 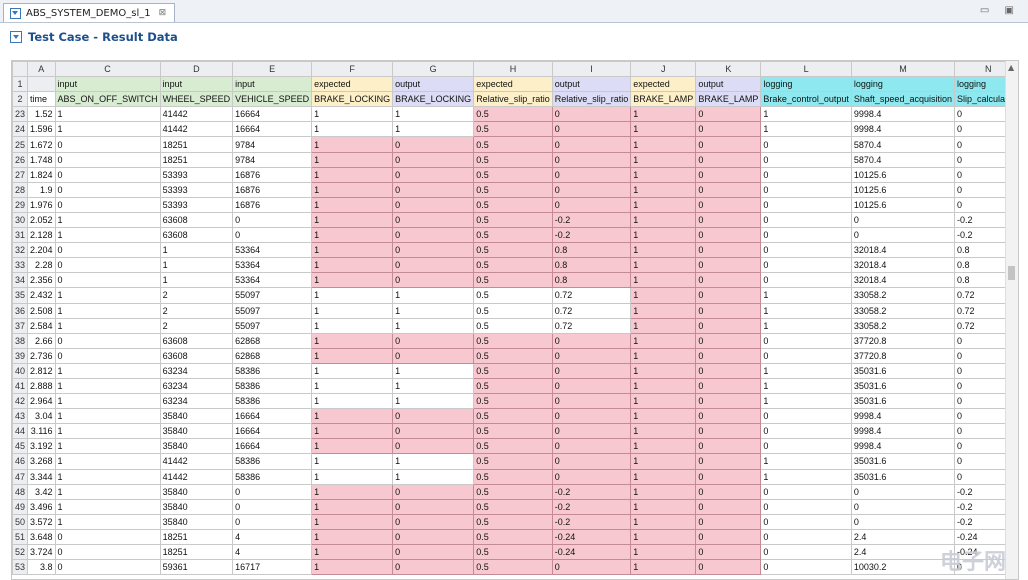 What do you see at coordinates (41, 401) in the screenshot?
I see `data-cell: 2.964` at bounding box center [41, 401].